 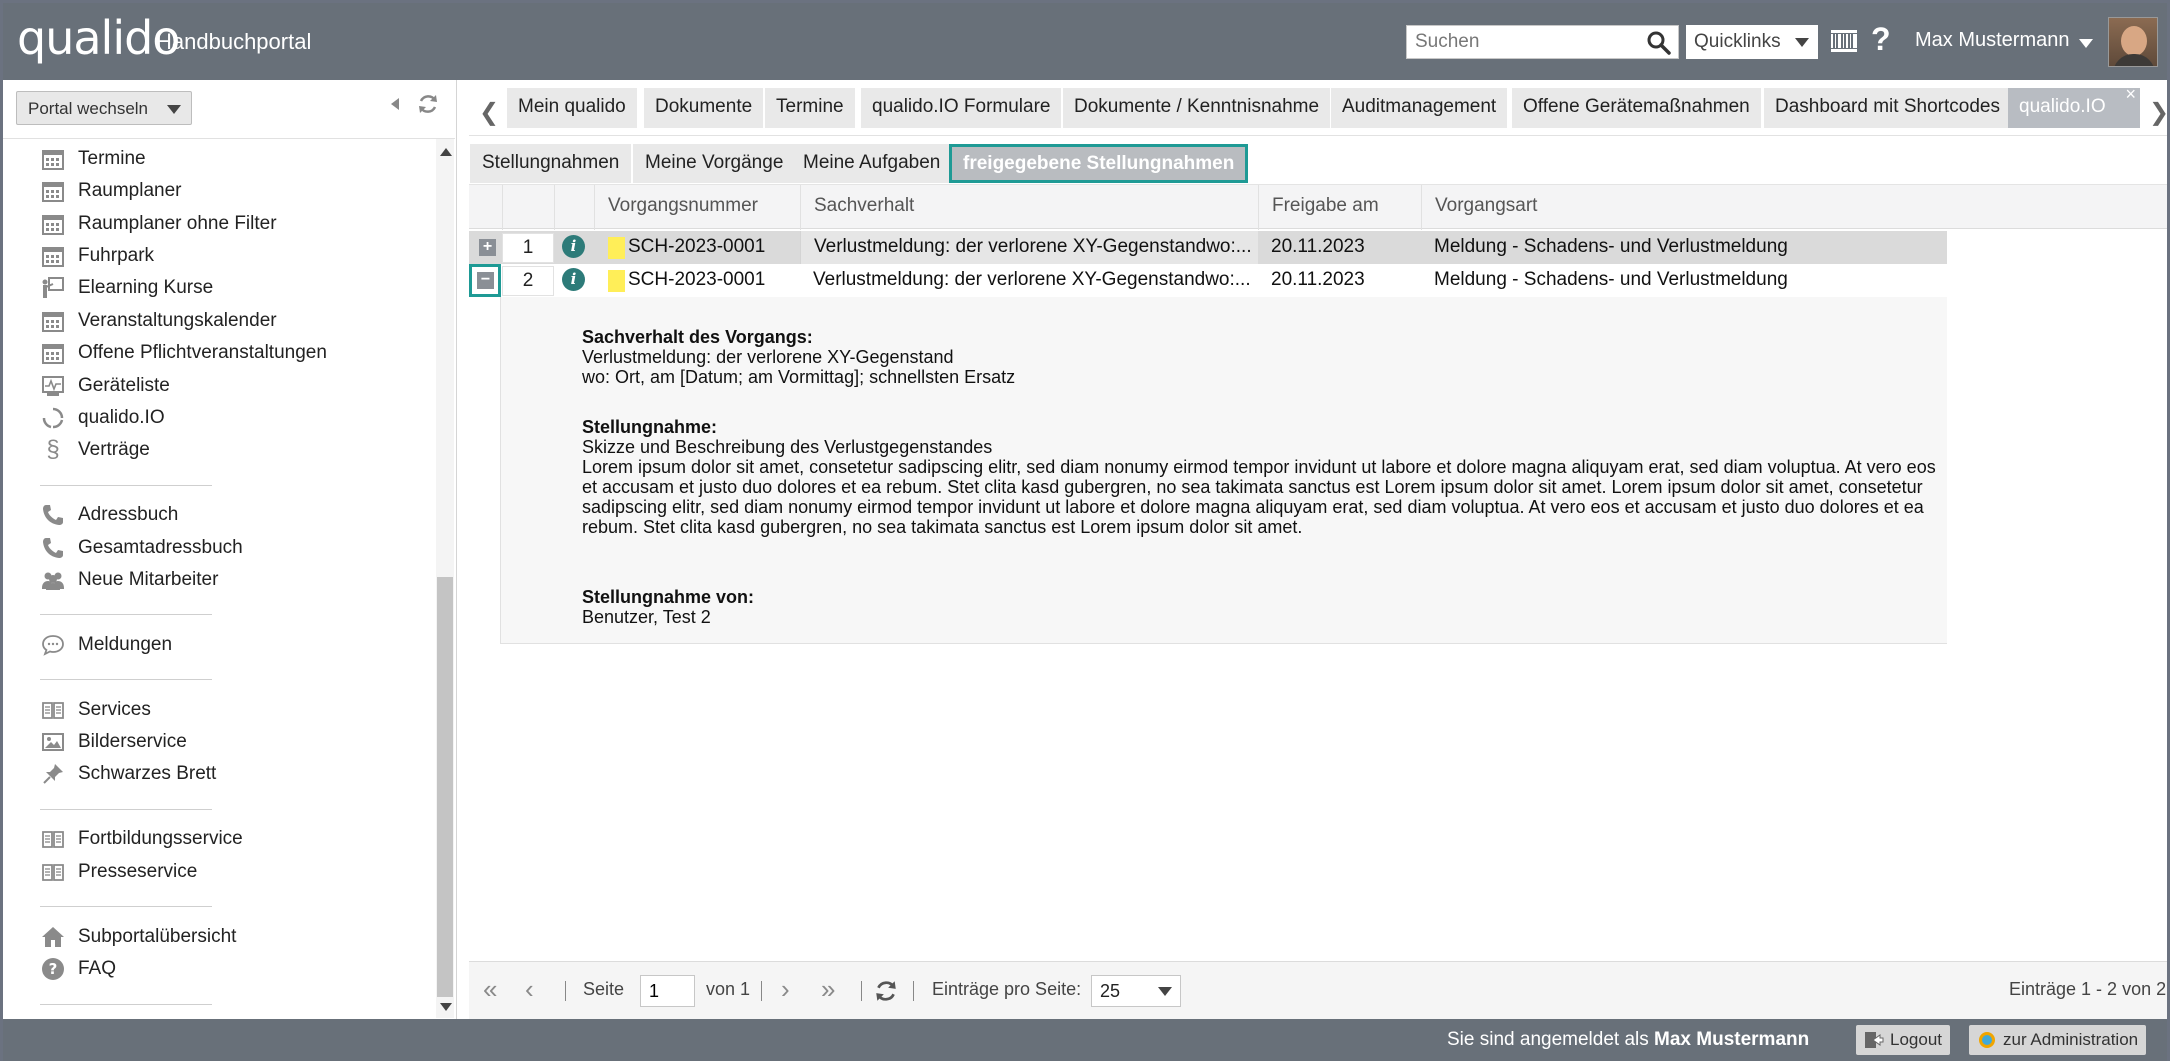 I want to click on column-header-sachverhalt: Sachverhalt, so click(x=1029, y=207).